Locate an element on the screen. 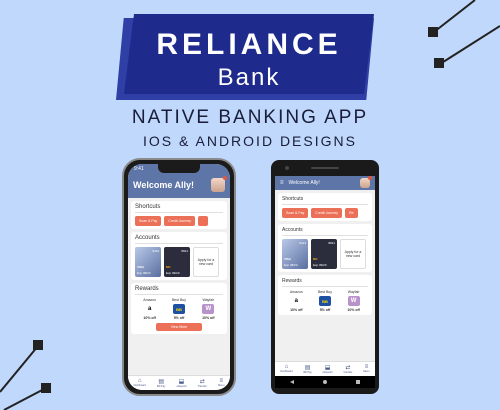 Image resolution: width=500 pixels, height=410 pixels. speaker-grille is located at coordinates (325, 168).